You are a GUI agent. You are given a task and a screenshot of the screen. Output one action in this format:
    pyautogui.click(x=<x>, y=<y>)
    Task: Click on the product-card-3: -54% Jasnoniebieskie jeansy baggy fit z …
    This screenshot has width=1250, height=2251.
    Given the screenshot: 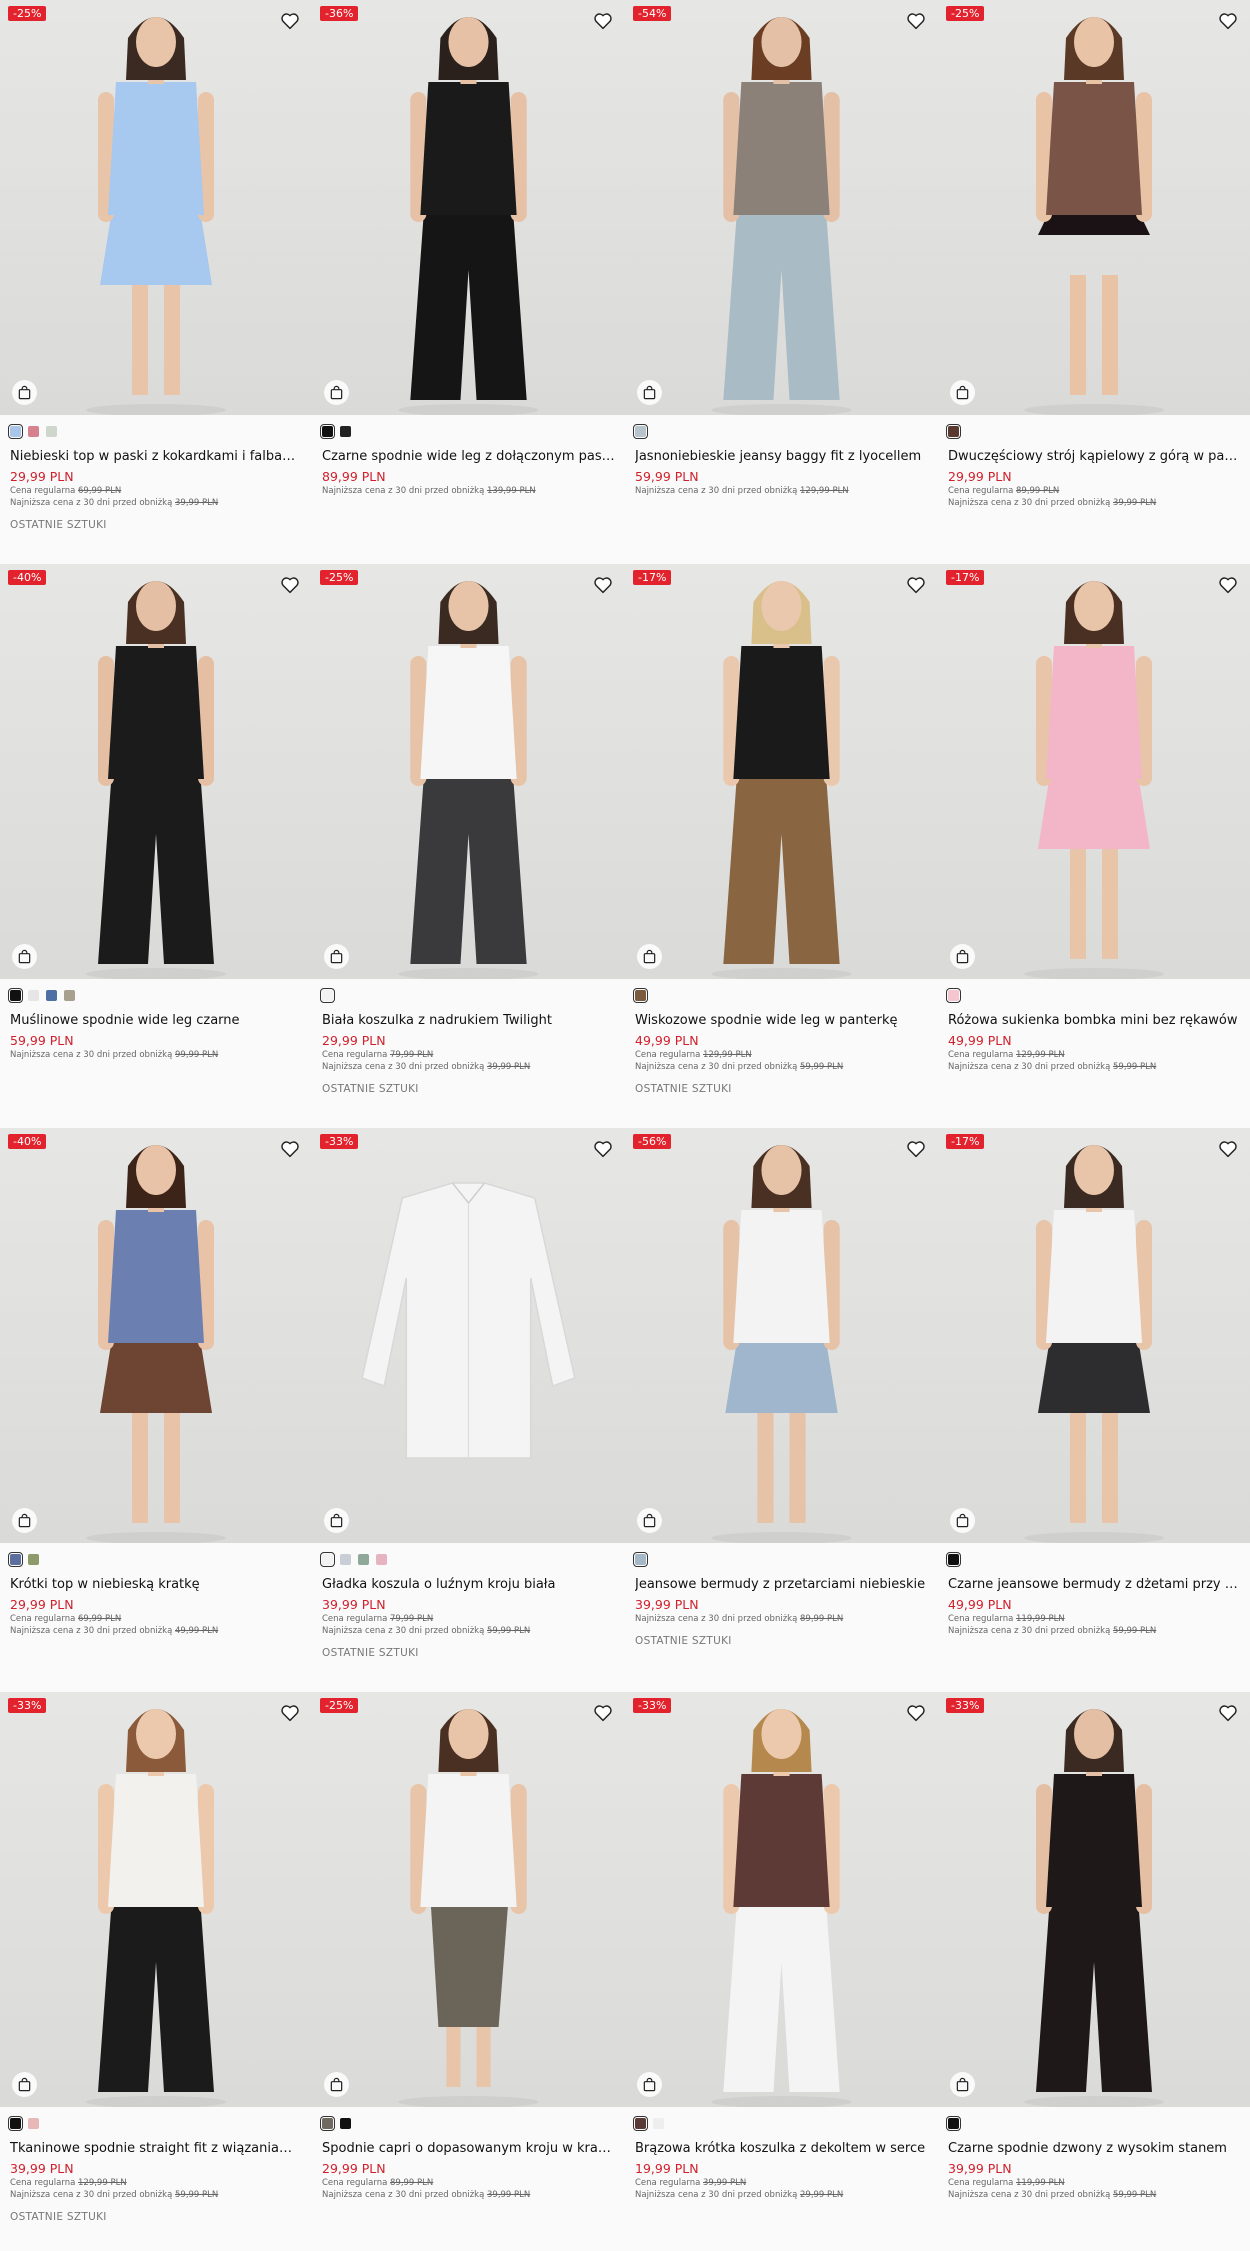 What is the action you would take?
    pyautogui.click(x=781, y=282)
    